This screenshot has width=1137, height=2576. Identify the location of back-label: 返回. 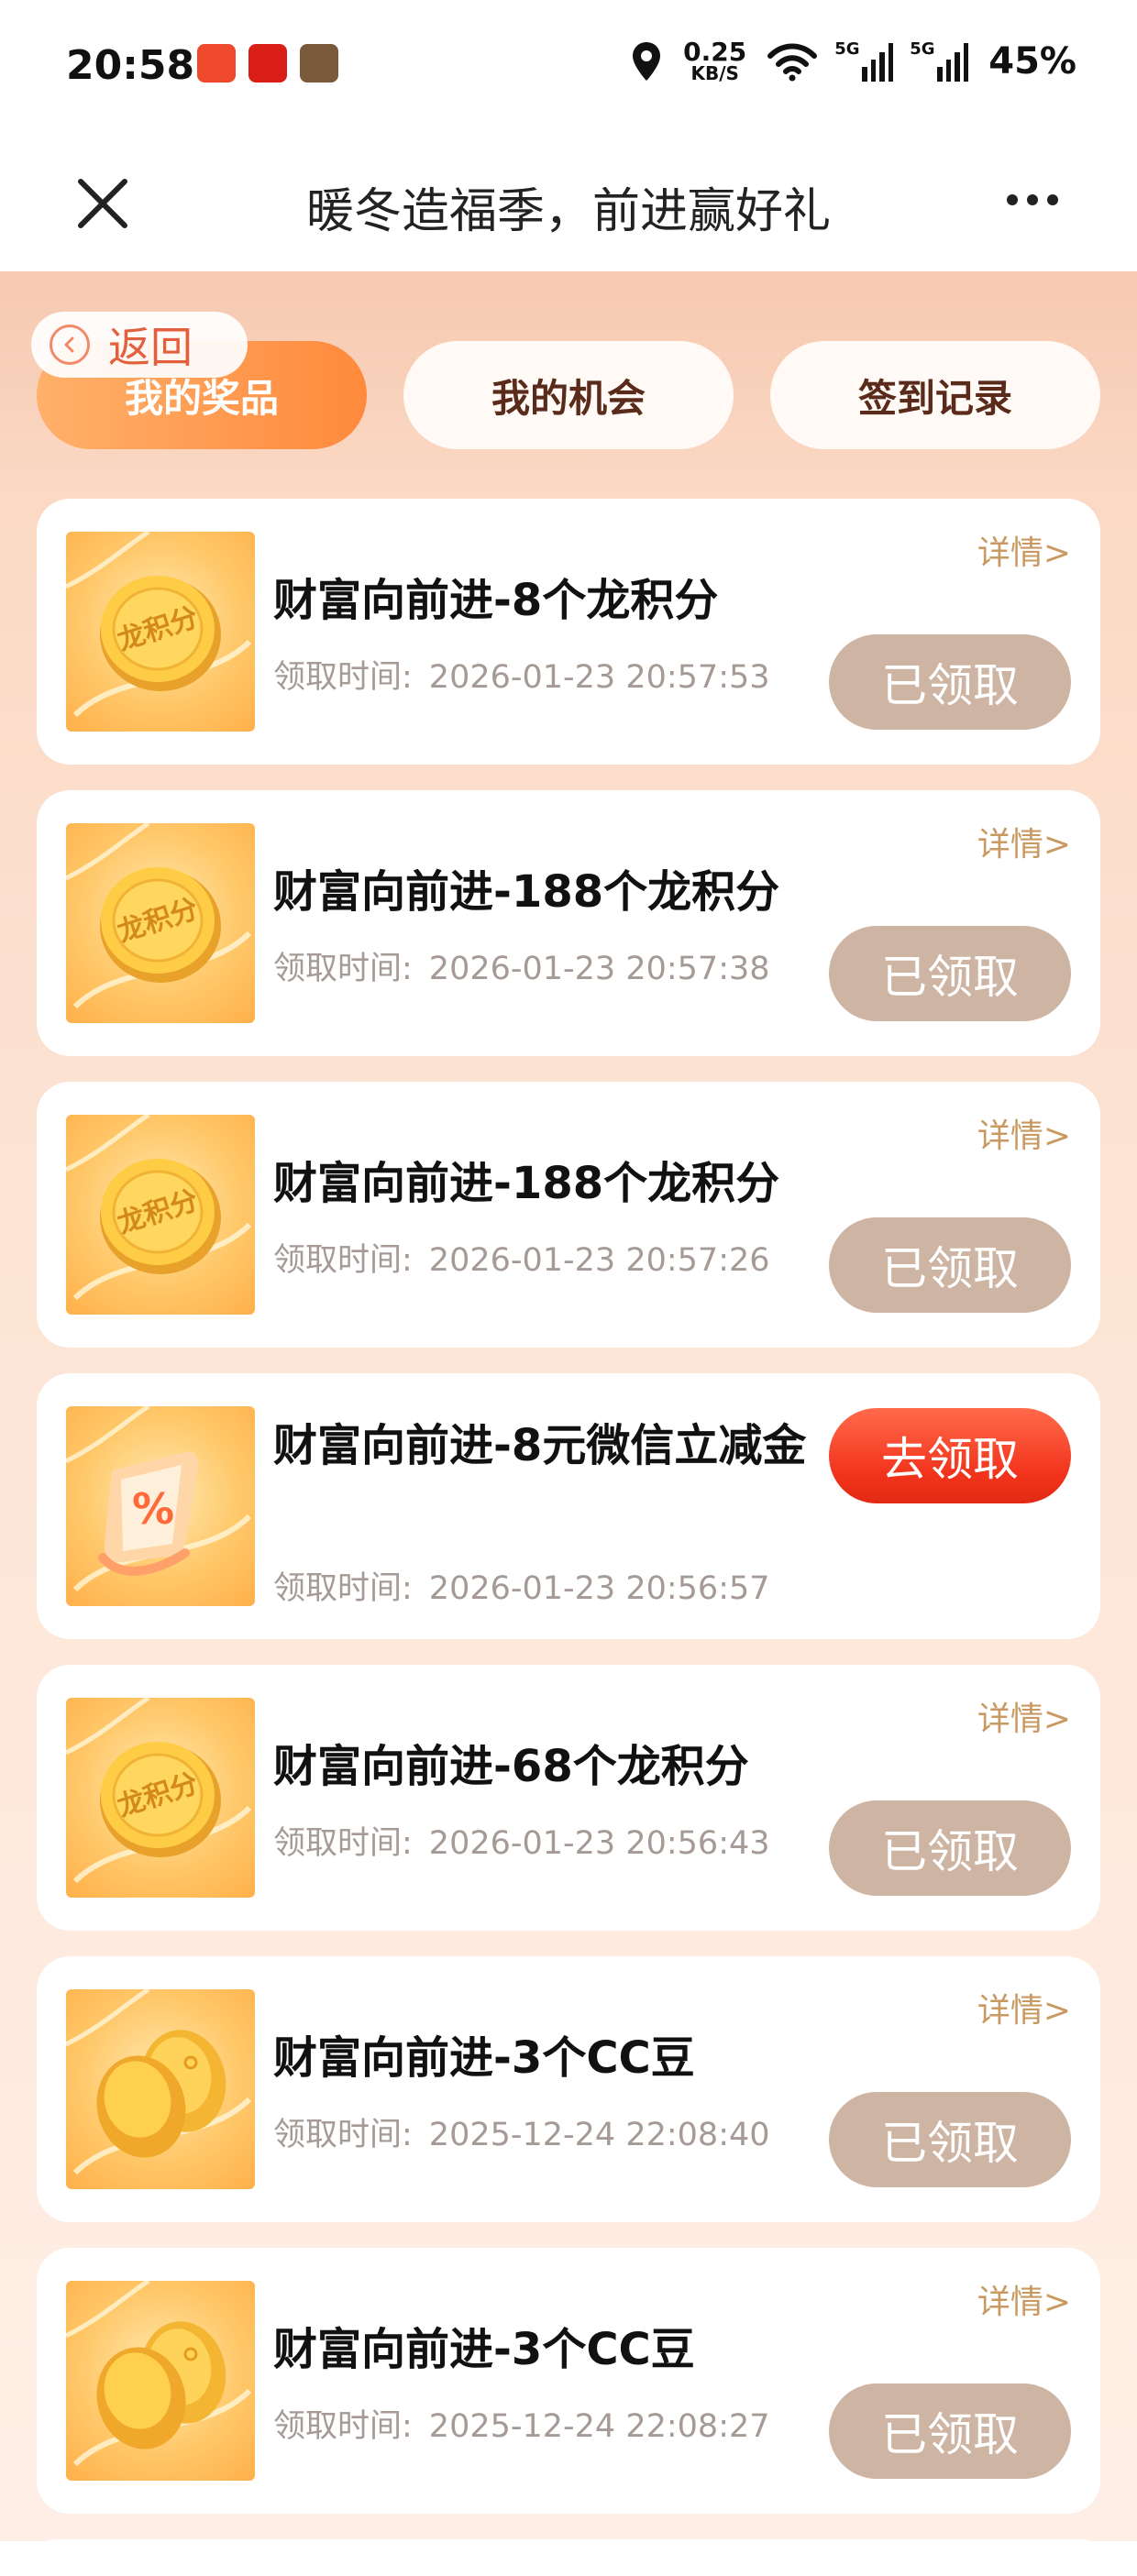
(150, 348).